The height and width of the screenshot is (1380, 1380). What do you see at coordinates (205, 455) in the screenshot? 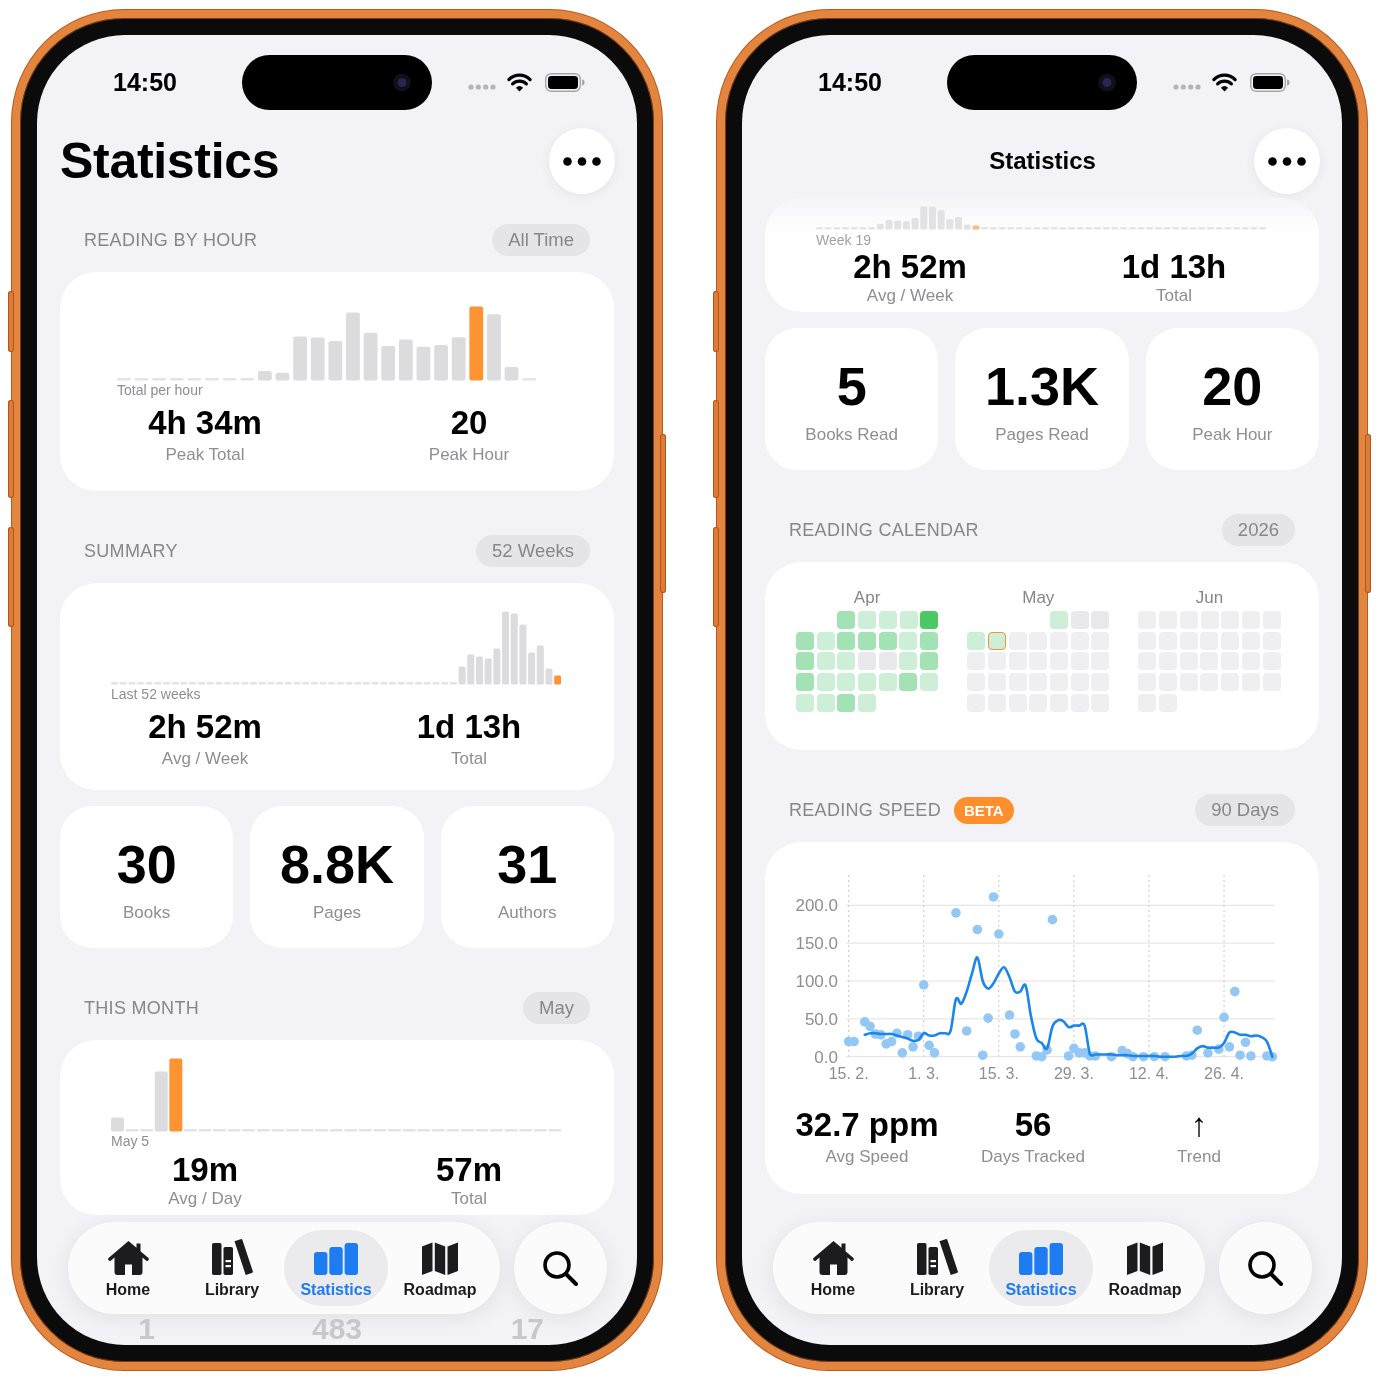
I see `metric-label: Peak Total` at bounding box center [205, 455].